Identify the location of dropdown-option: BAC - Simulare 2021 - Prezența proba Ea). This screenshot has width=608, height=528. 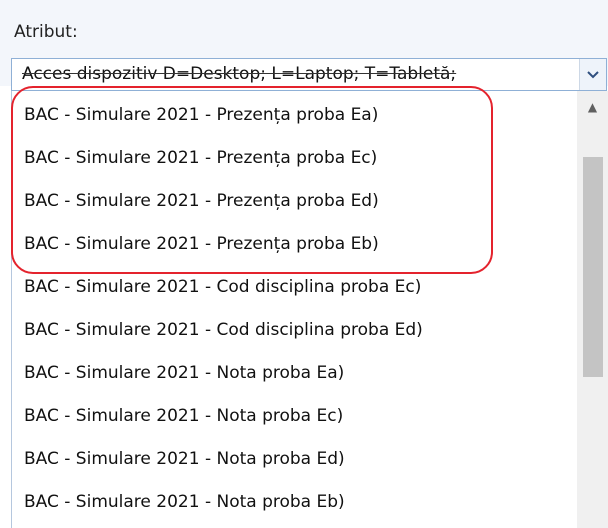
(201, 115).